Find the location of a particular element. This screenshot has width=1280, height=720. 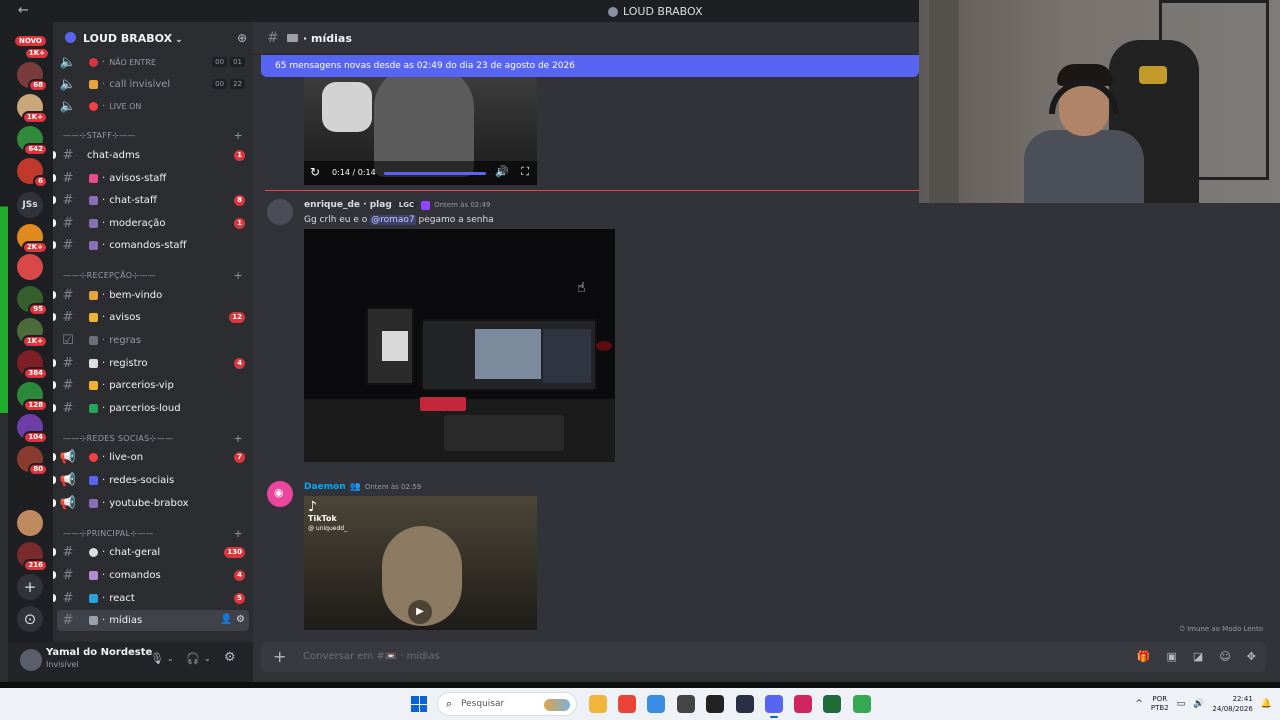

server-icon: NOVO 1K+ is located at coordinates (32, 45).